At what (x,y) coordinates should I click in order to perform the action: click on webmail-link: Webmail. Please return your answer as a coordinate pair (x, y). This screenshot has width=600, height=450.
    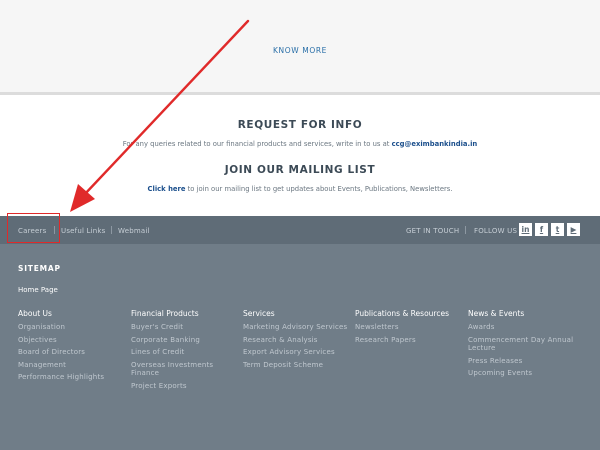
    Looking at the image, I should click on (134, 231).